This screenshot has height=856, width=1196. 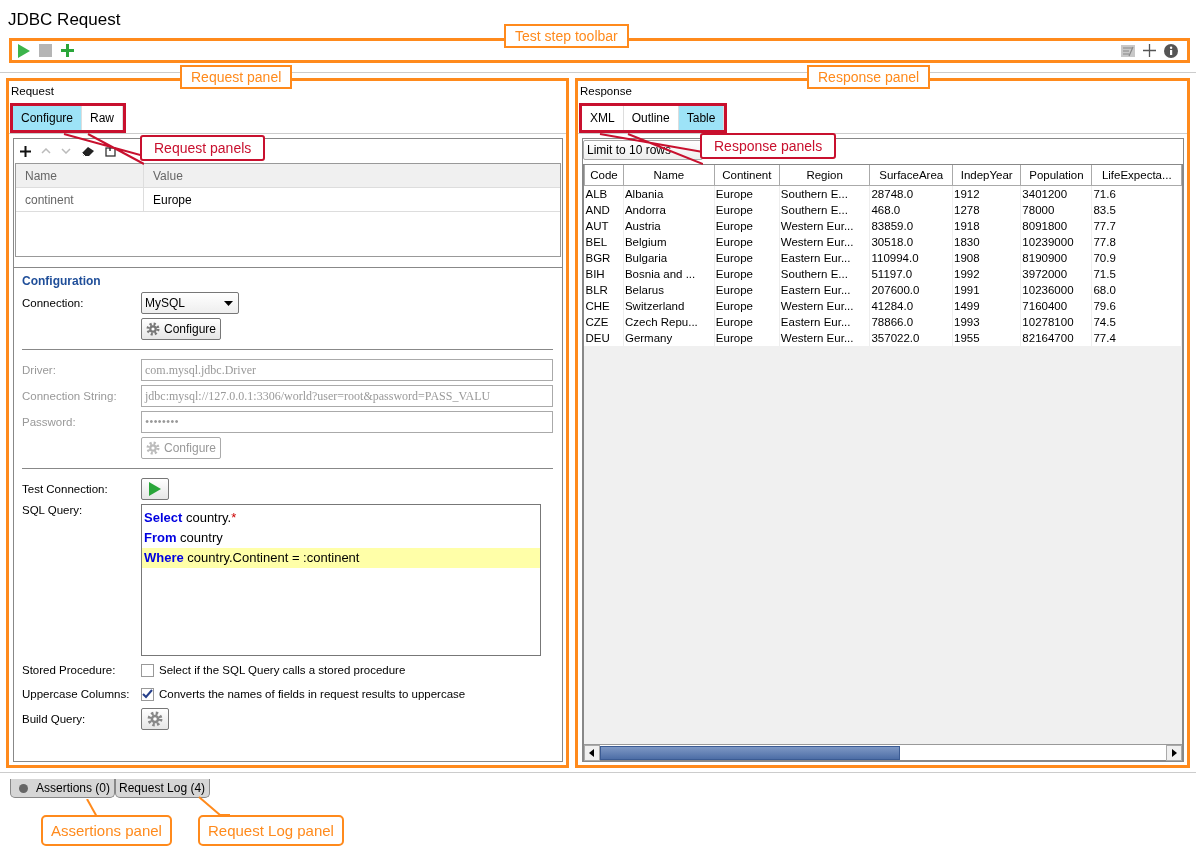 What do you see at coordinates (1171, 50) in the screenshot?
I see `info-icon` at bounding box center [1171, 50].